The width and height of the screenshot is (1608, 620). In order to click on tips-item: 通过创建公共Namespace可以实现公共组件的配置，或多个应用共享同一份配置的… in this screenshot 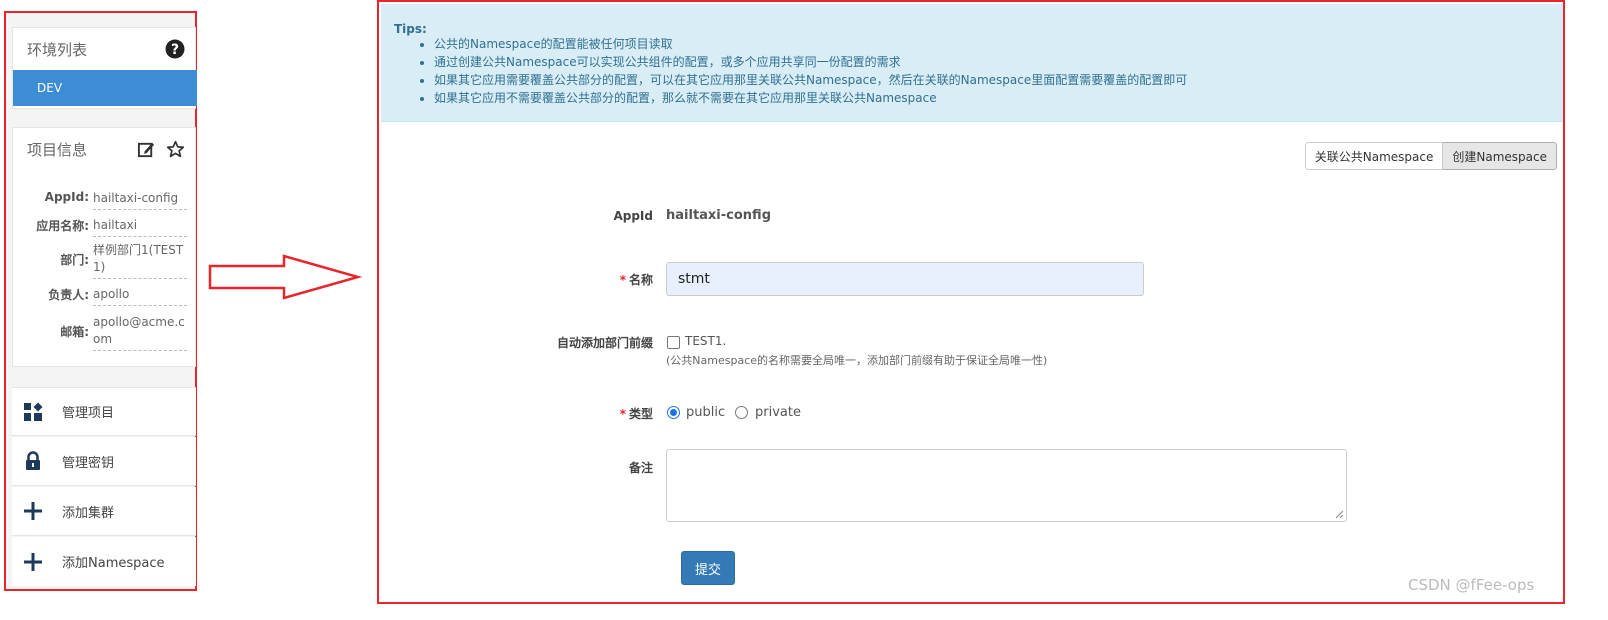, I will do `click(810, 62)`.